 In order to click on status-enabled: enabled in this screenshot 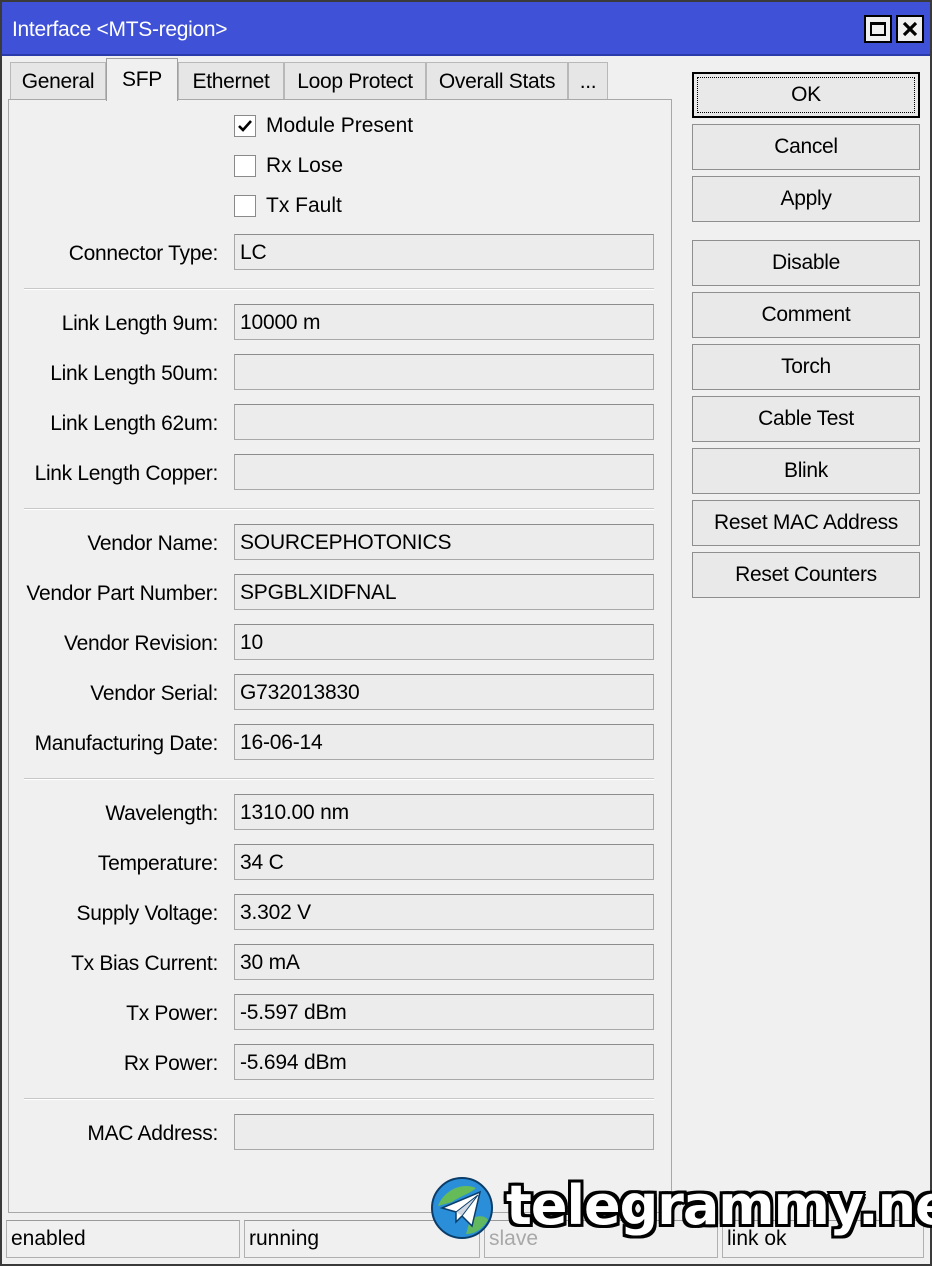, I will do `click(123, 1239)`.